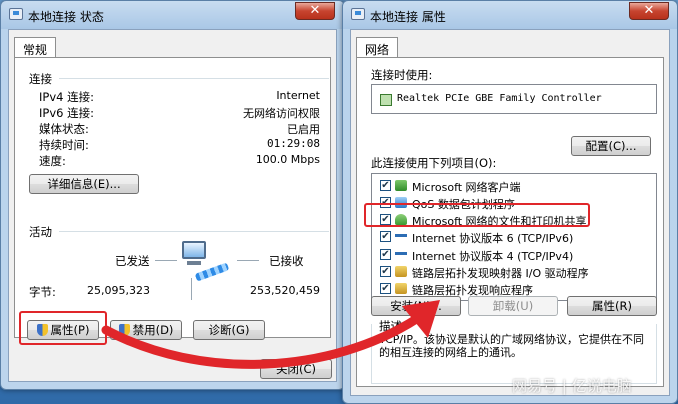 The height and width of the screenshot is (404, 678). Describe the element at coordinates (52, 161) in the screenshot. I see `speed-label: 速度:` at that location.